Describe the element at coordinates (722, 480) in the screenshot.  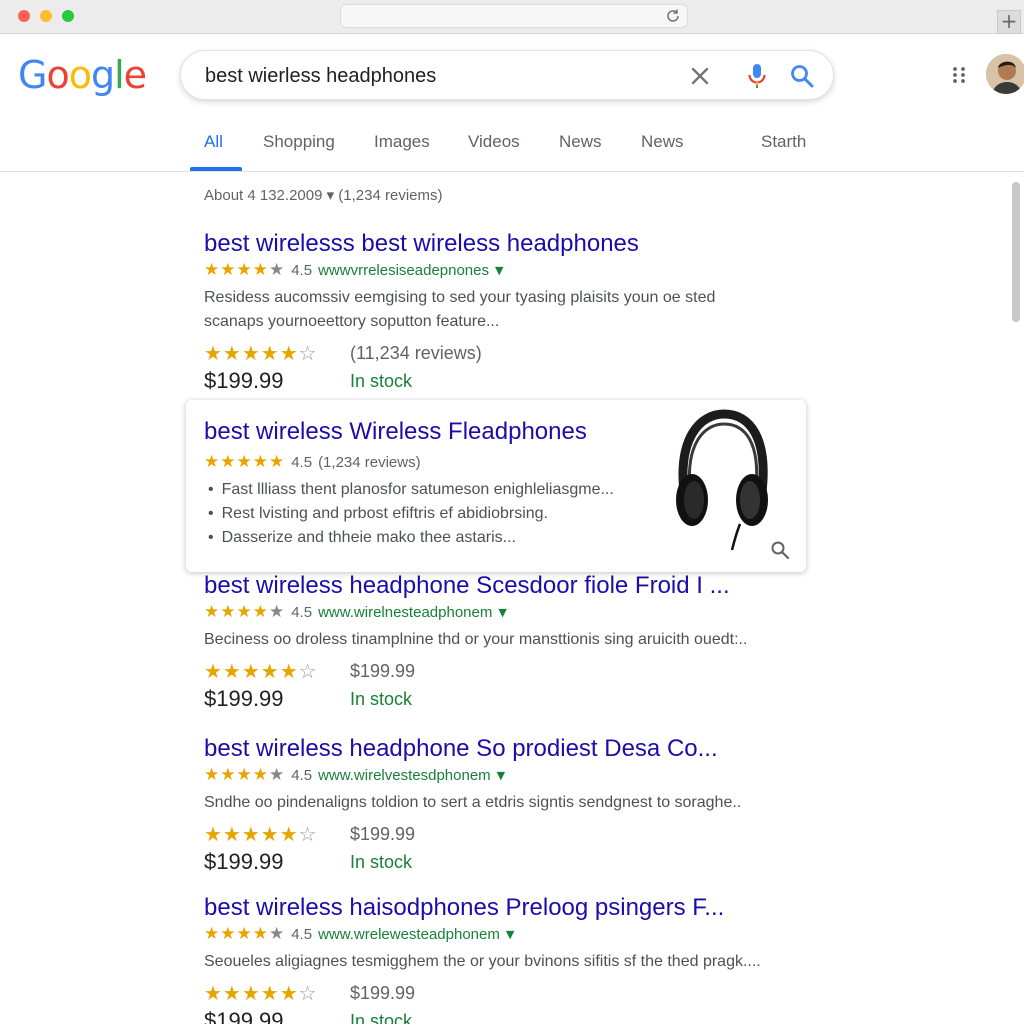
I see `headphones-image` at that location.